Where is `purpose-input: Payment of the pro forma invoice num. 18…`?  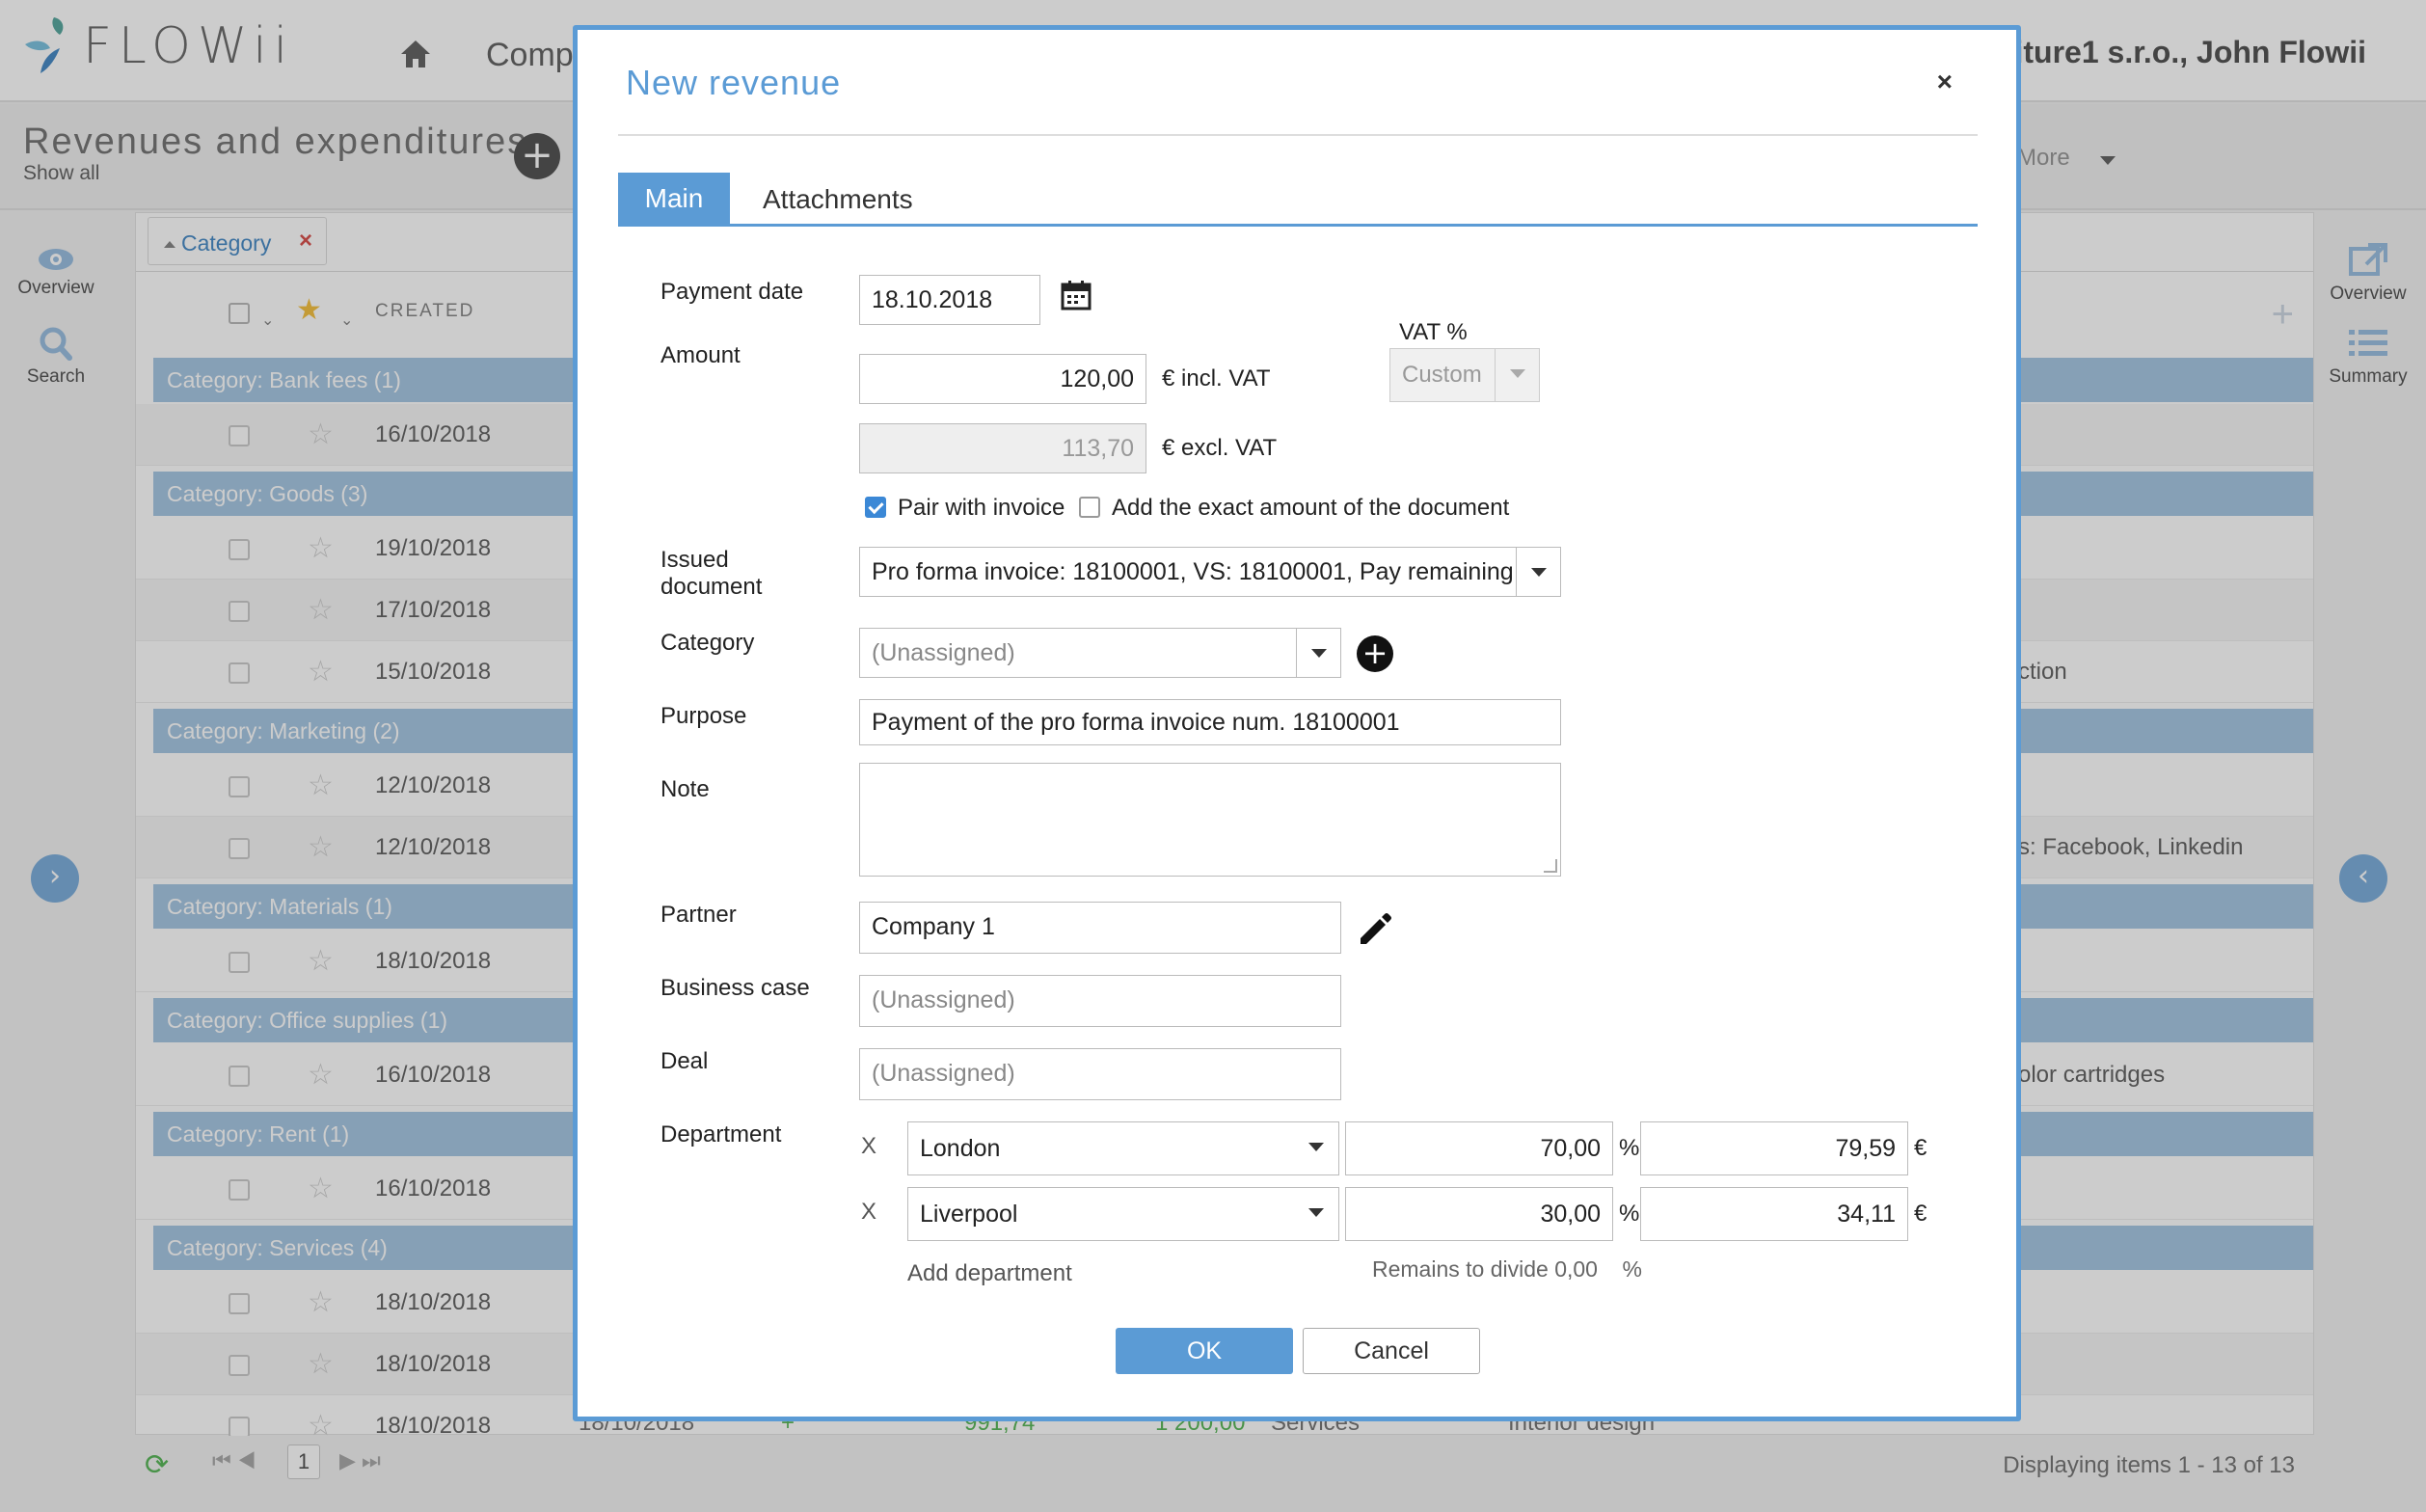
purpose-input: Payment of the pro forma invoice num. 18… is located at coordinates (1210, 722).